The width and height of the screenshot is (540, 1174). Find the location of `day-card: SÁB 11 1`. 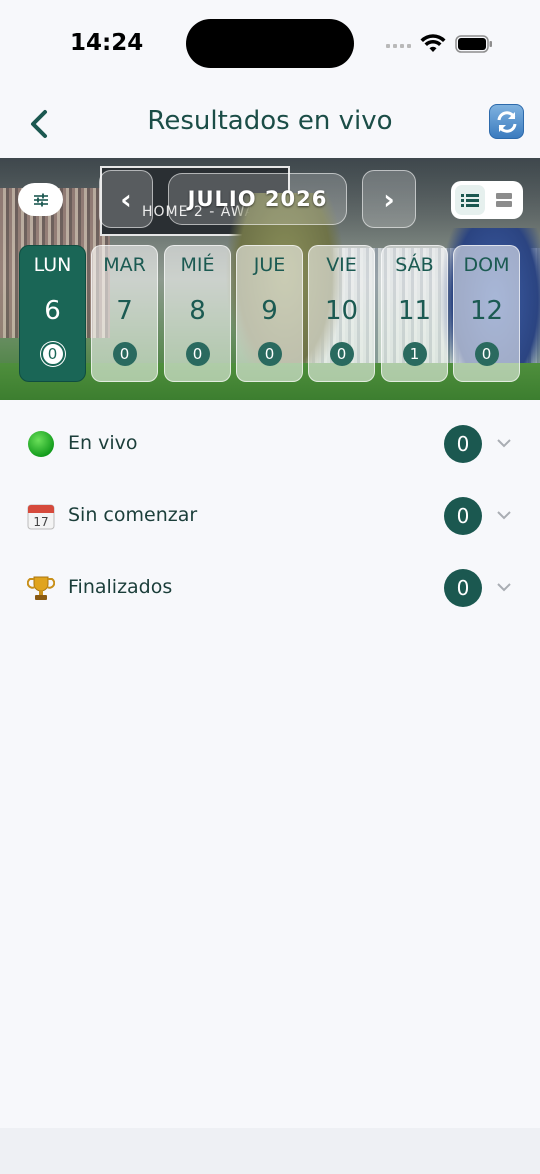

day-card: SÁB 11 1 is located at coordinates (414, 313).